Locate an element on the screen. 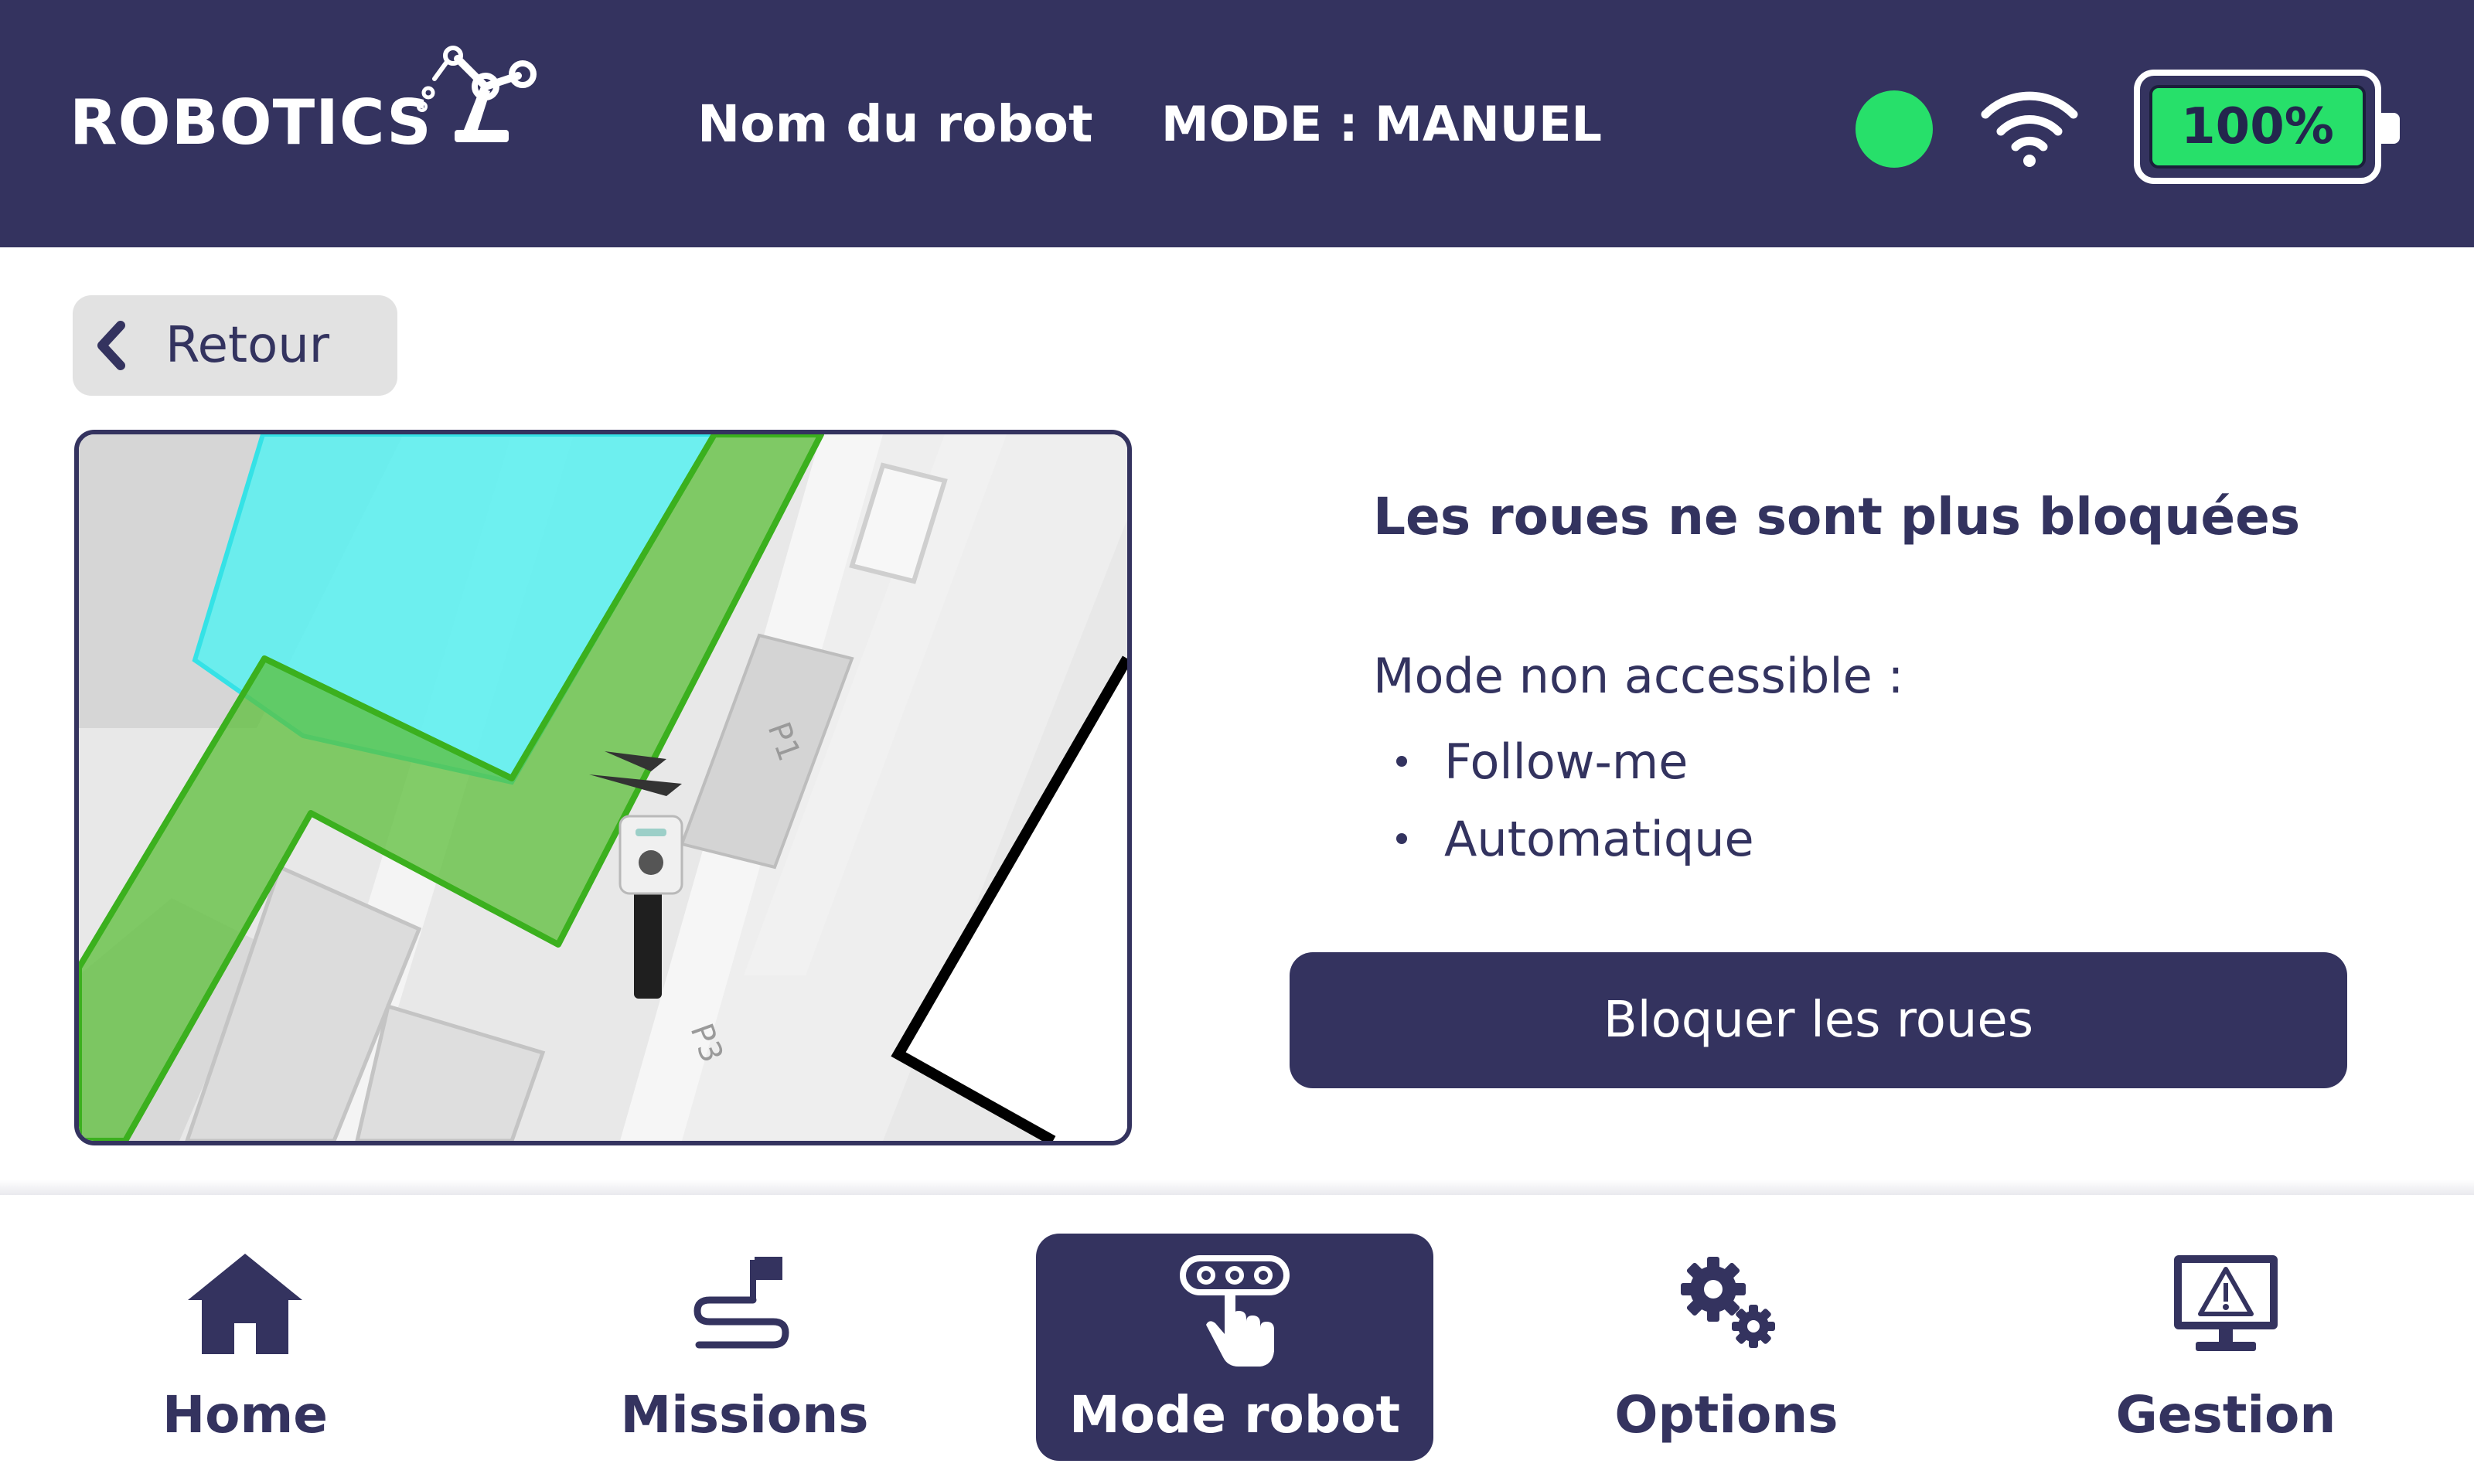 The height and width of the screenshot is (1484, 2474). robotics-logo: ROBOTICS is located at coordinates (317, 108).